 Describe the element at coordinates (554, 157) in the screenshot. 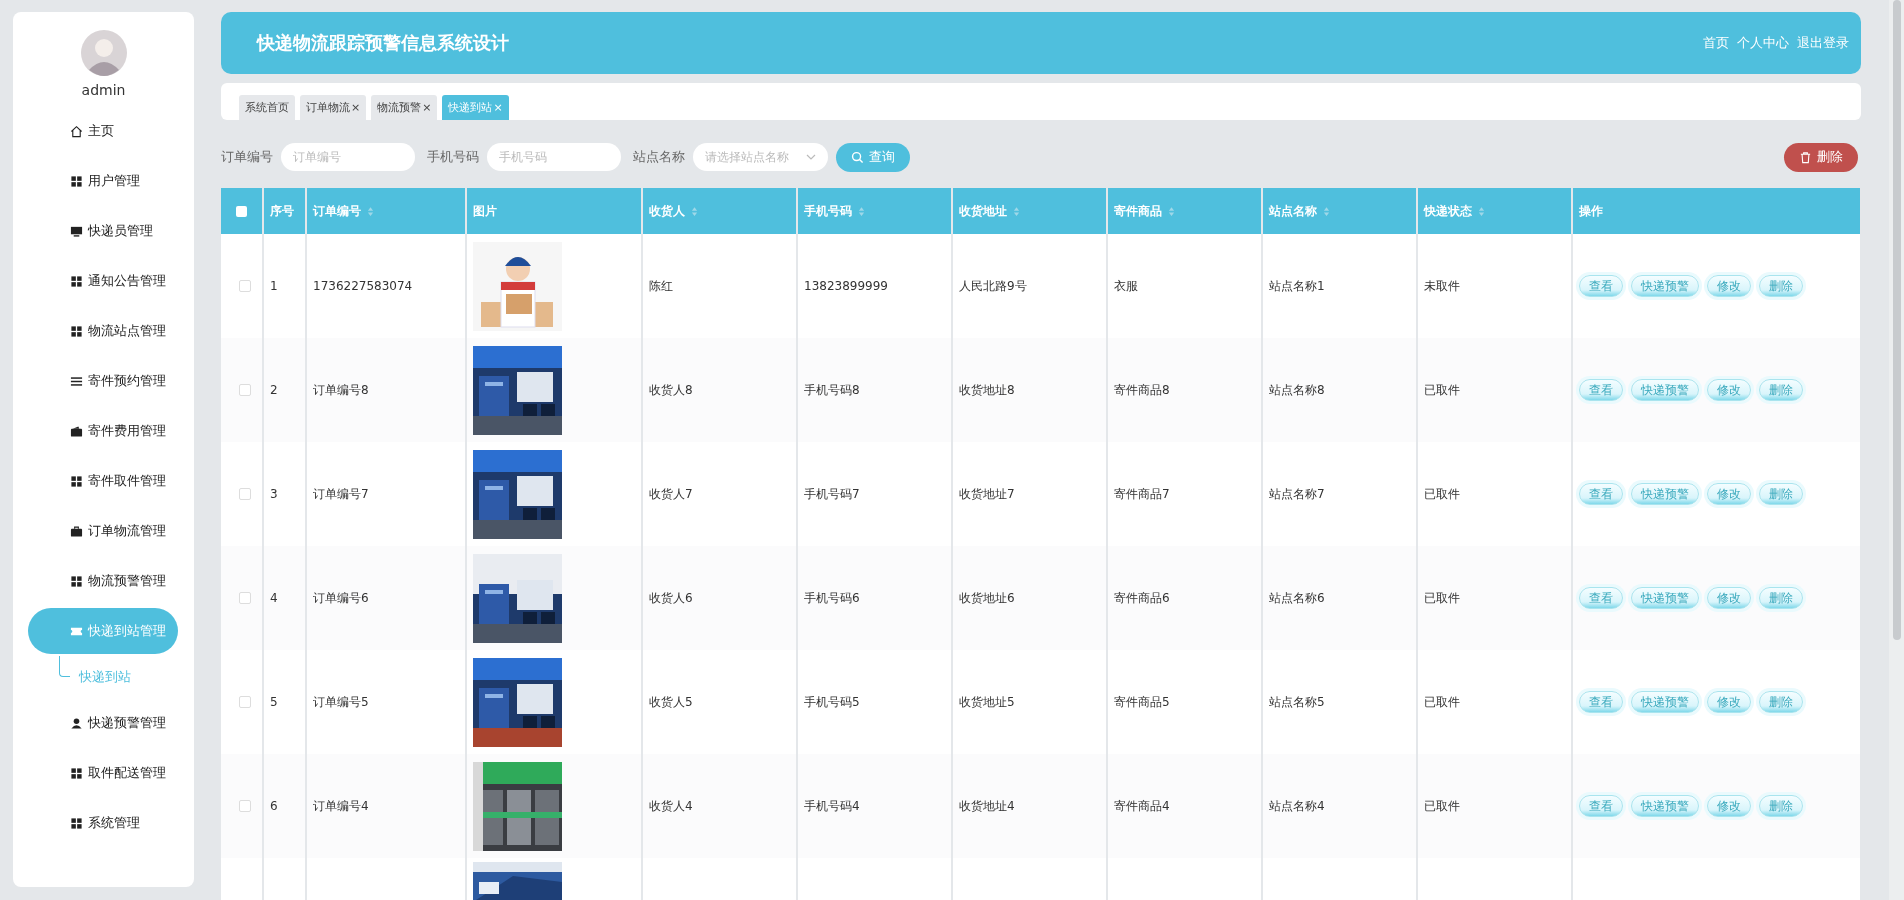

I see `search-field: 手机号码` at that location.